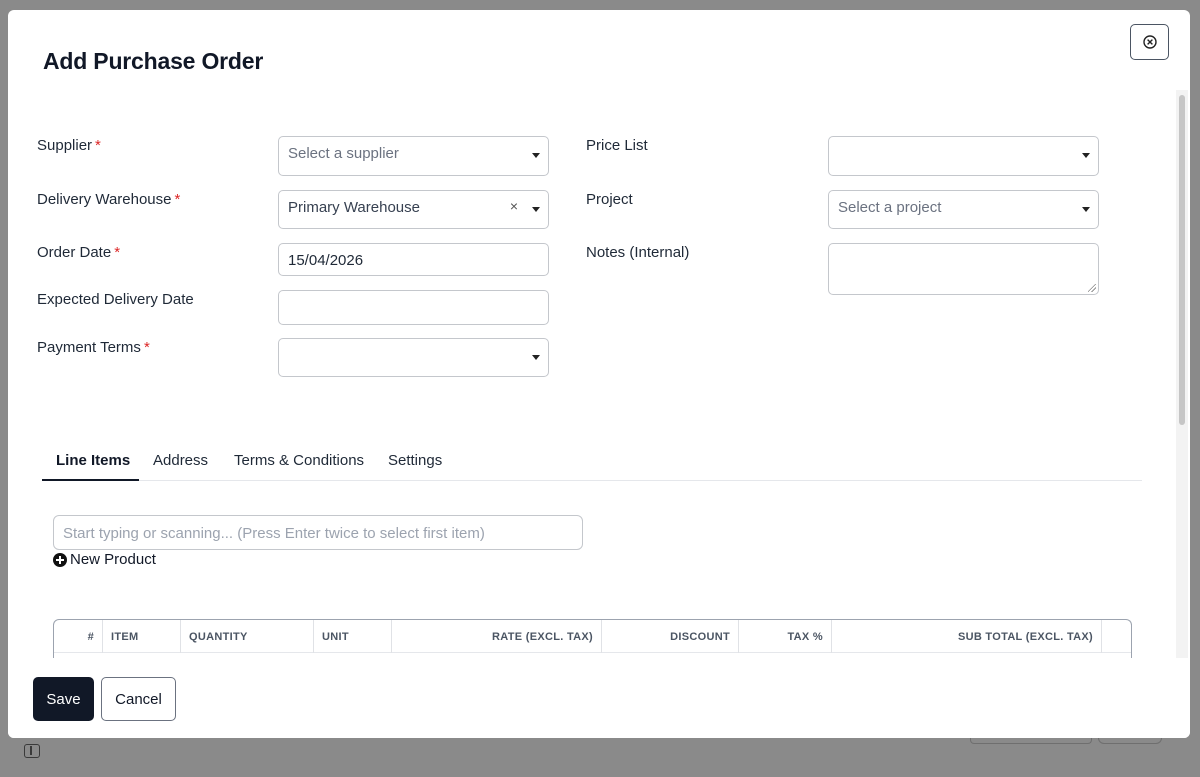 The width and height of the screenshot is (1200, 777). Describe the element at coordinates (609, 199) in the screenshot. I see `project-label: Project` at that location.